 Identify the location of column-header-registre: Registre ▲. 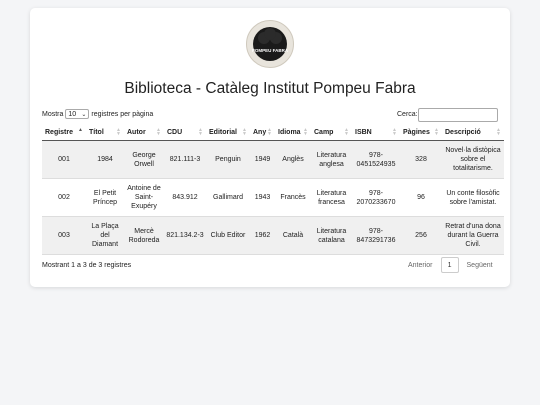
(64, 132).